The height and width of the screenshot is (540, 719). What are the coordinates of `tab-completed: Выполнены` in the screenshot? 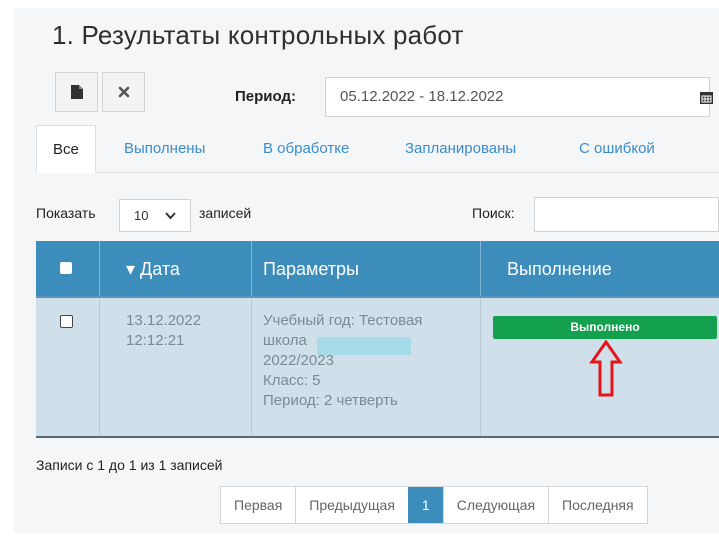 It's located at (164, 148).